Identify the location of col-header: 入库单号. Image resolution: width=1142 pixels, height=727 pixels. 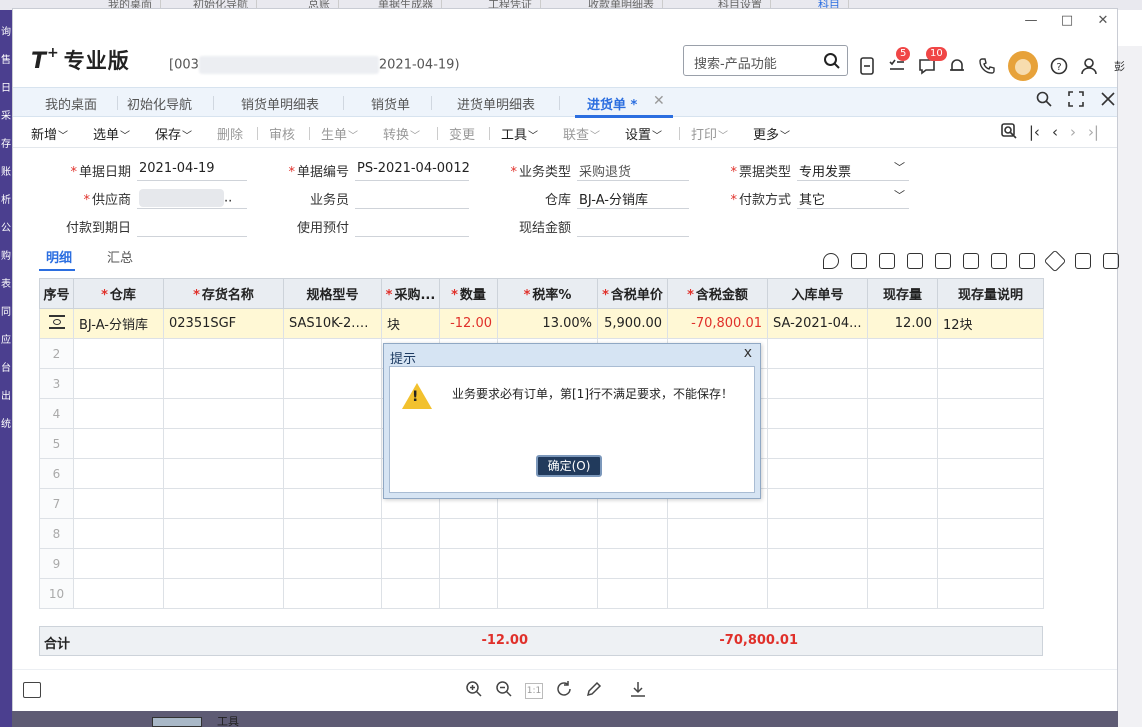
(817, 293).